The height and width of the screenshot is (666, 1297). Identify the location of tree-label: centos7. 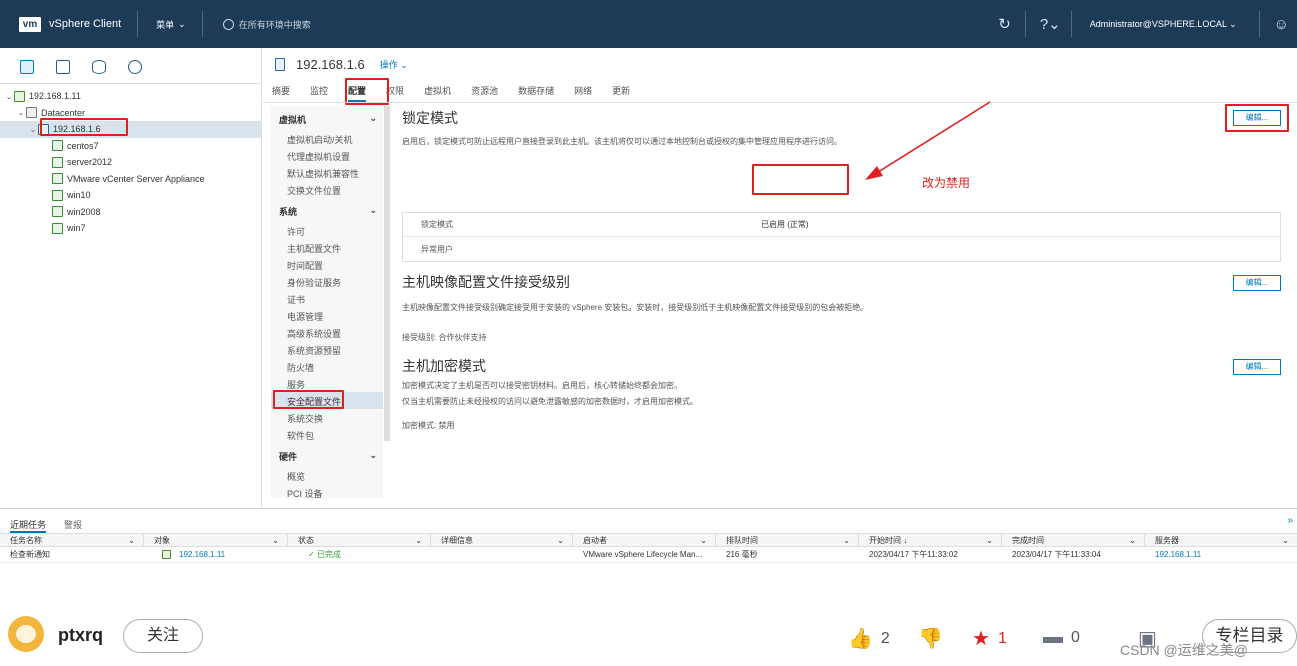
(83, 145).